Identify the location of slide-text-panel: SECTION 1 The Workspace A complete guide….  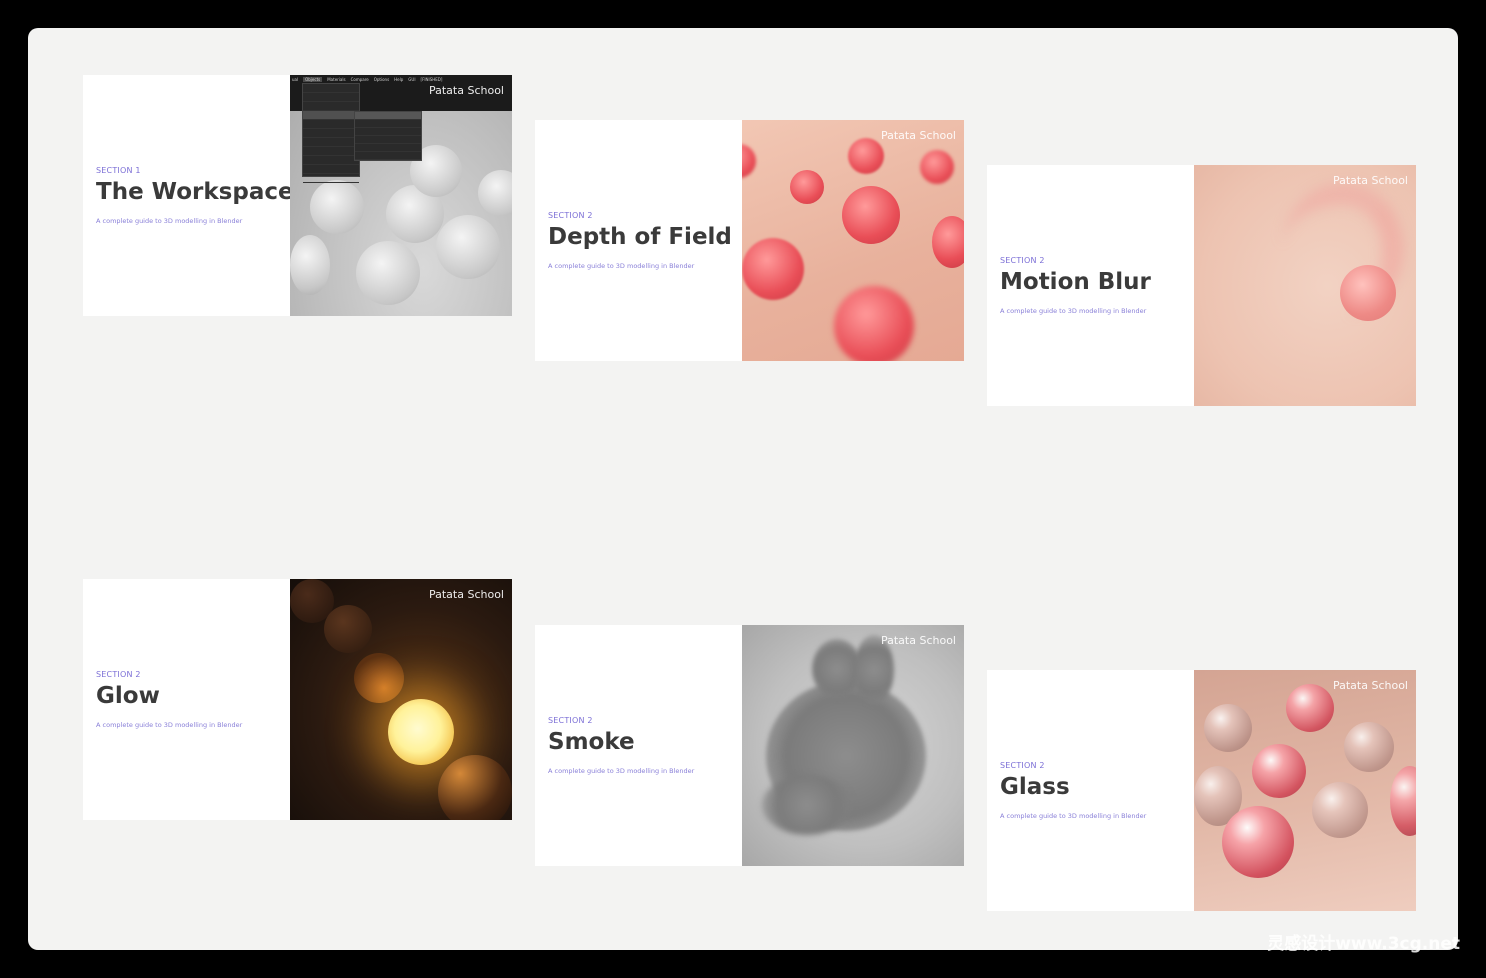
(188, 195).